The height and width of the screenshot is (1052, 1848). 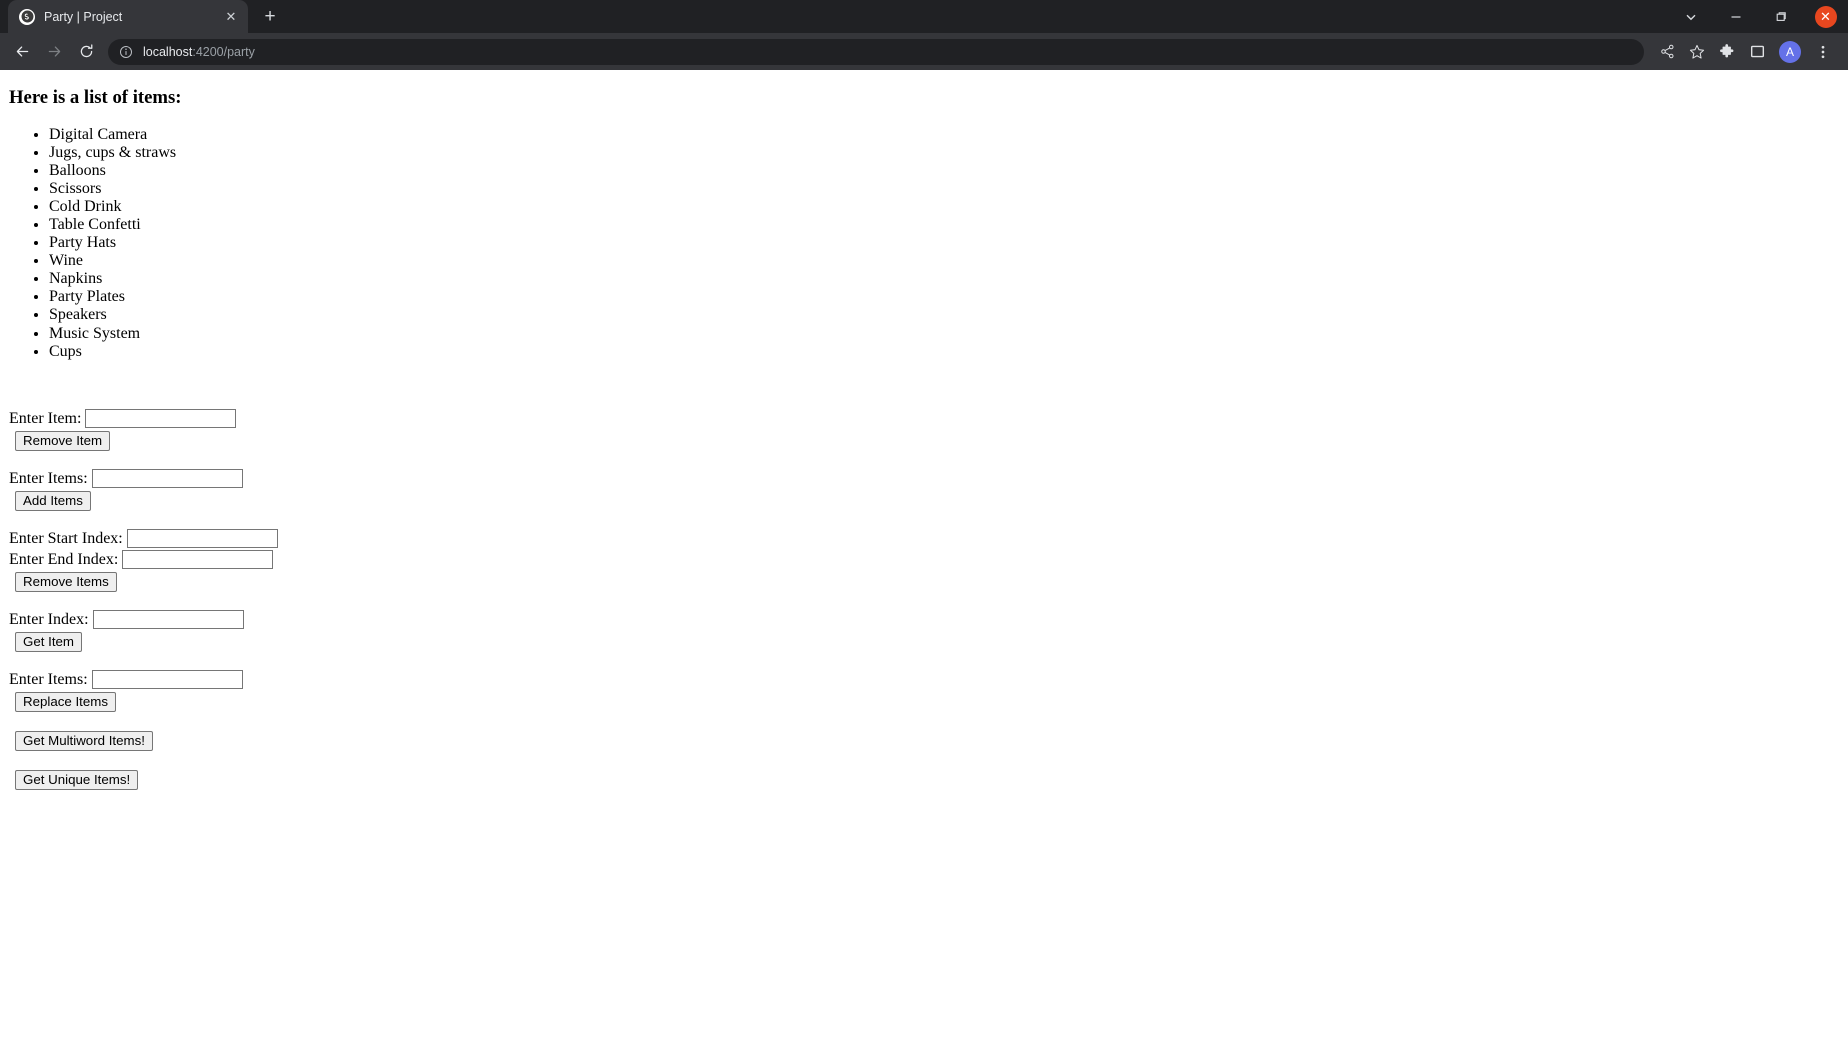 I want to click on get-item-form: Enter Index: Get Item, so click(x=924, y=630).